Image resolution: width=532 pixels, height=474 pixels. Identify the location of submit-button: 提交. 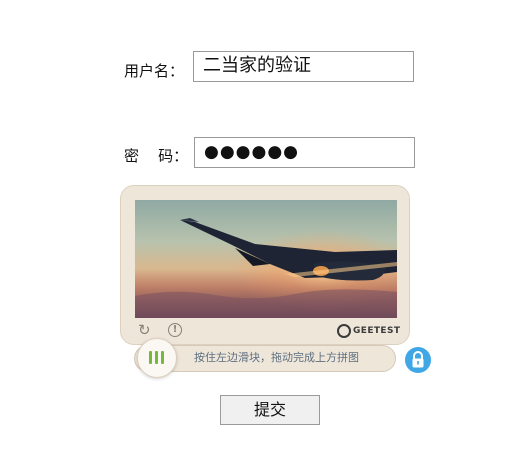
(270, 410).